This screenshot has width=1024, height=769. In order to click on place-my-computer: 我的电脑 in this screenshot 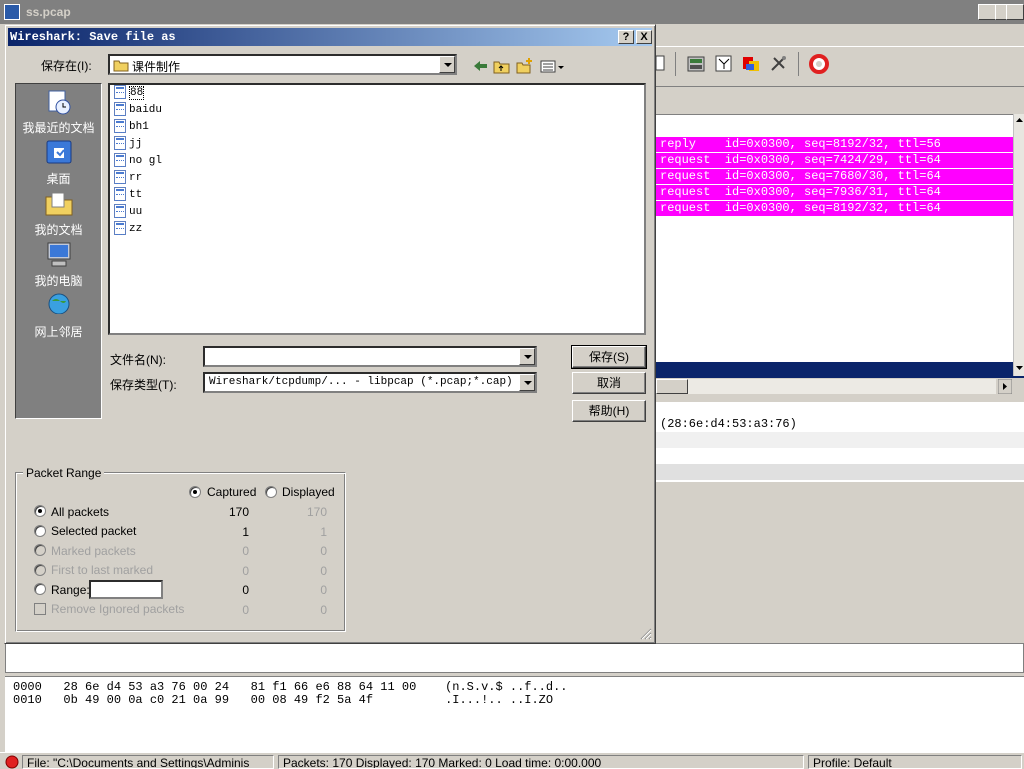, I will do `click(58, 264)`.